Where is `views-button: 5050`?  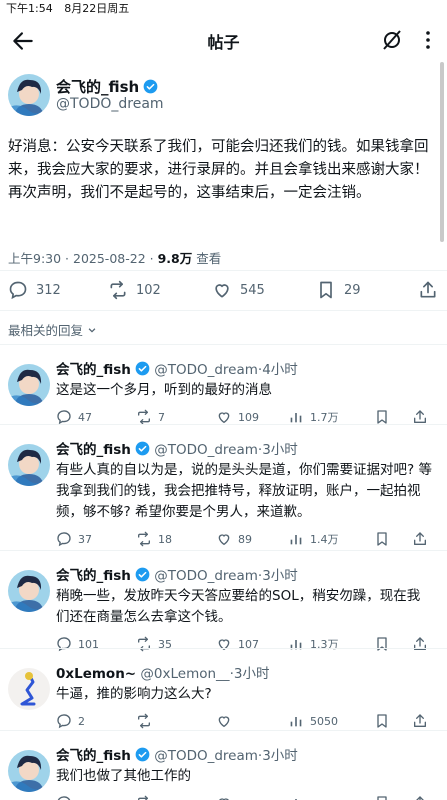
views-button: 5050 is located at coordinates (313, 721).